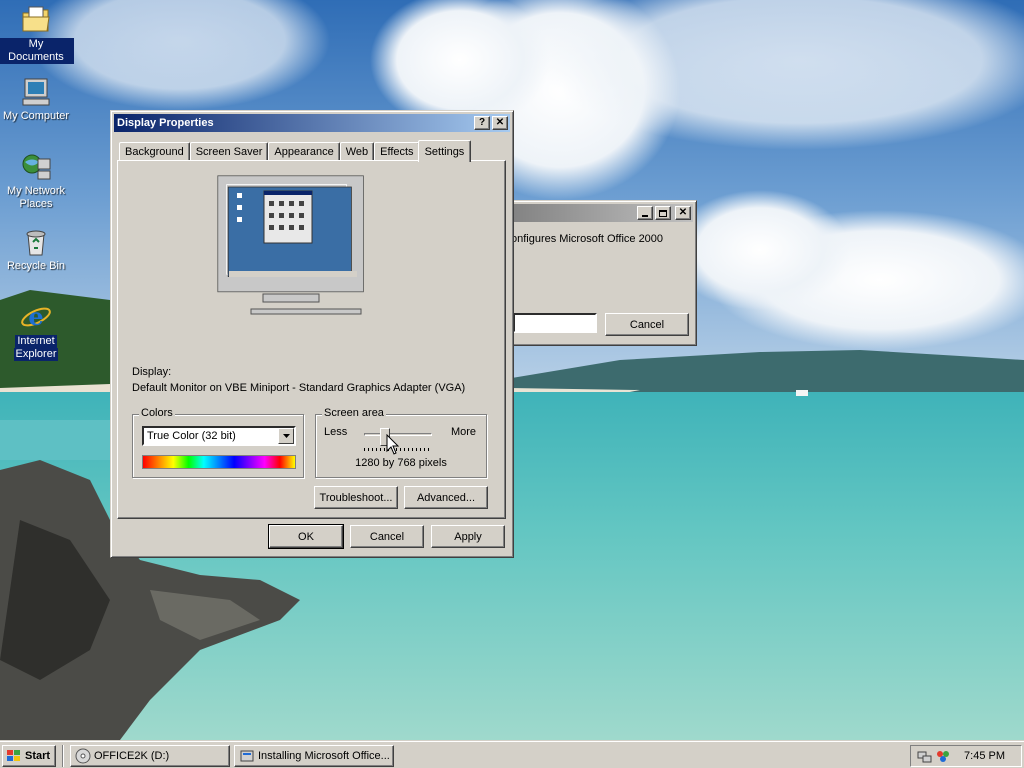  I want to click on color-spectrum-bar, so click(219, 462).